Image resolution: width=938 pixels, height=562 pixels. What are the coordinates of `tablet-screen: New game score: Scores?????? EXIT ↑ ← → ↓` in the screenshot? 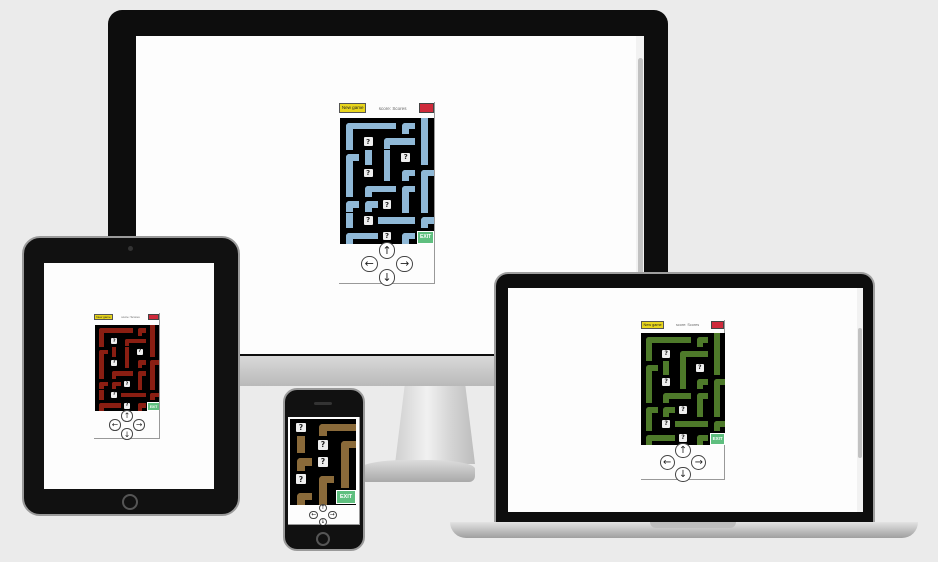 It's located at (129, 376).